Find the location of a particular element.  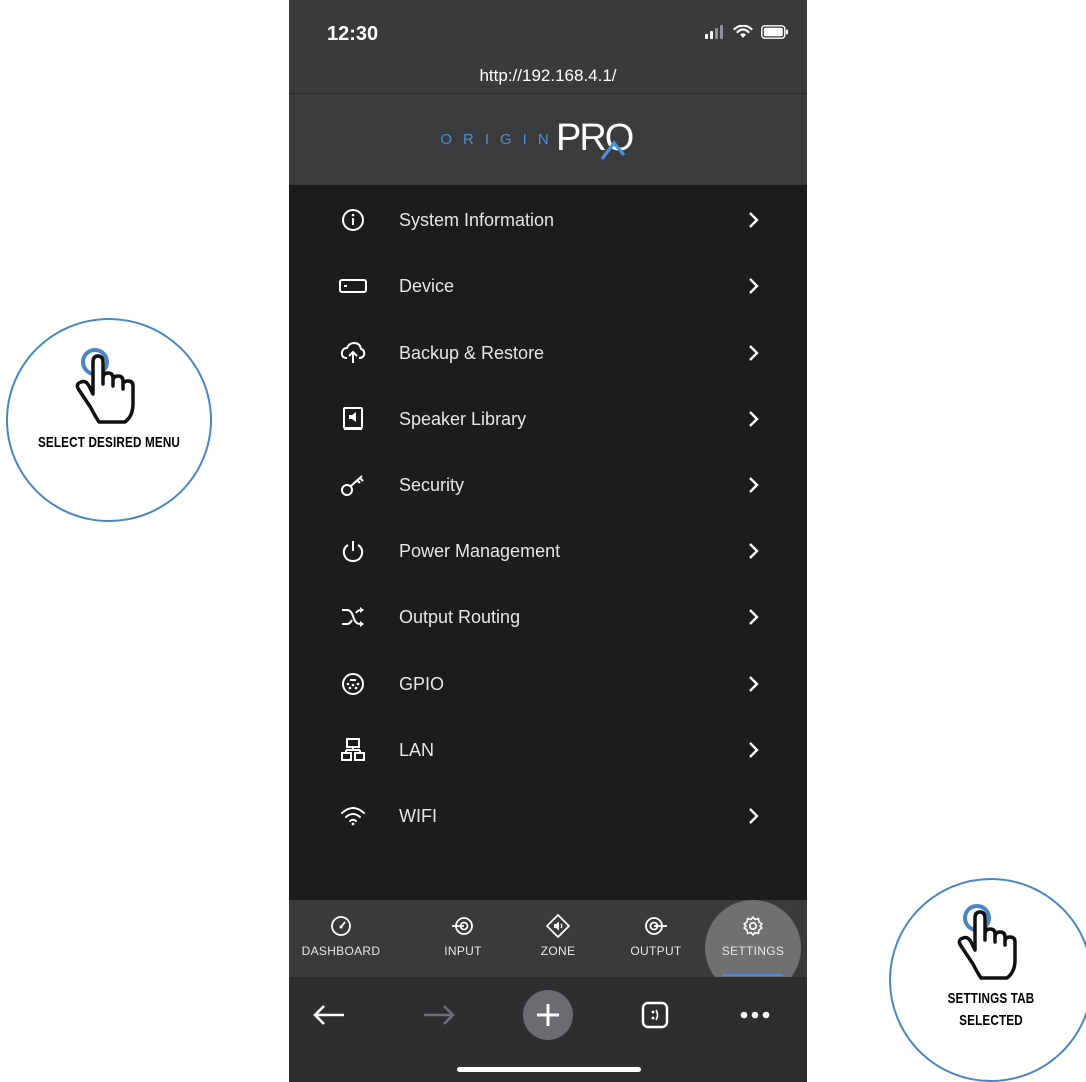

status-bar: 12:30 is located at coordinates (548, 31).